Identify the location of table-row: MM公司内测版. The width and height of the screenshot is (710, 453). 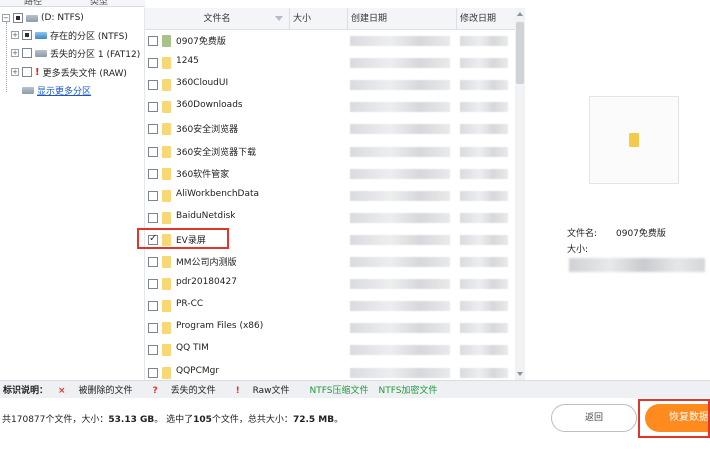
(330, 262).